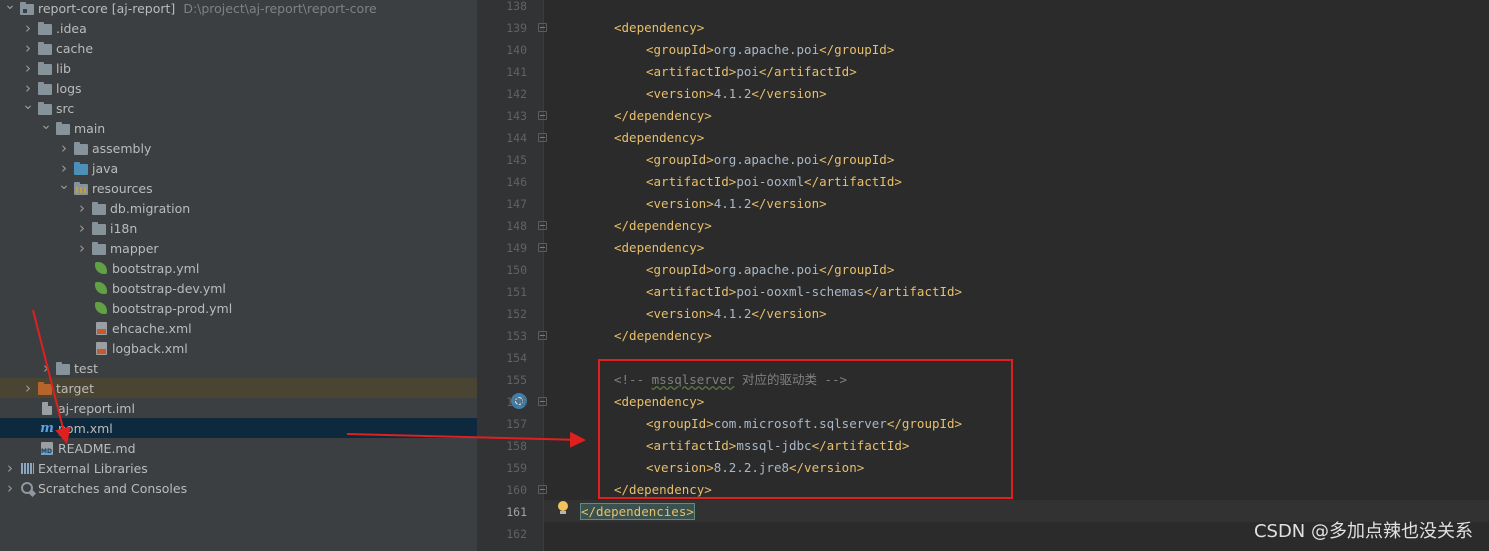 Image resolution: width=1489 pixels, height=551 pixels. What do you see at coordinates (238, 348) in the screenshot?
I see `tree-item-logback-xml: logback.xml` at bounding box center [238, 348].